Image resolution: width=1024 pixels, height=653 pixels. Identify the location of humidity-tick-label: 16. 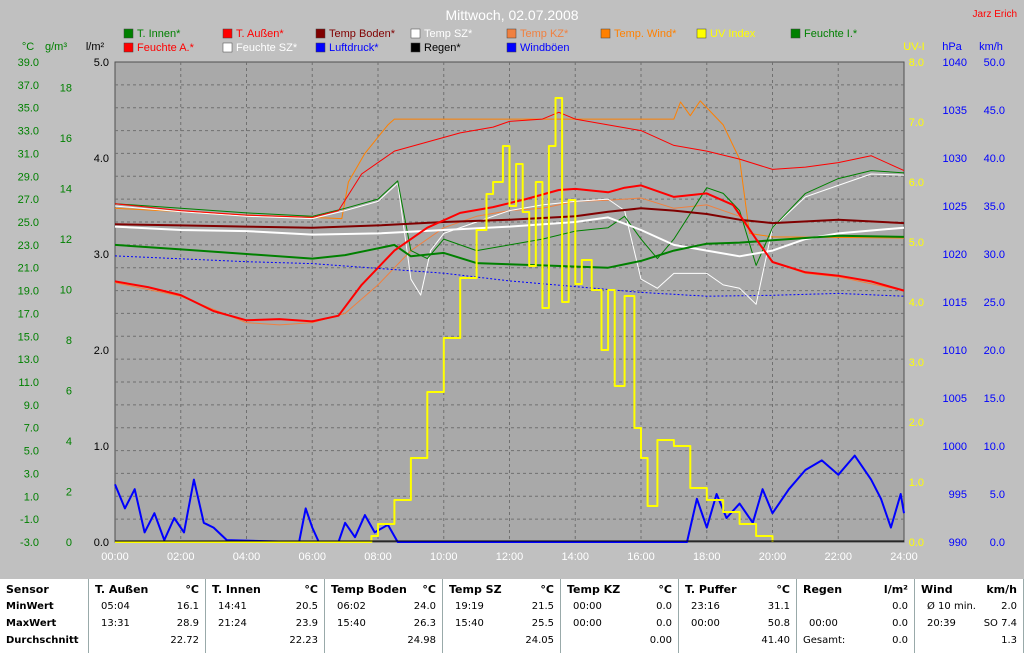
(66, 139).